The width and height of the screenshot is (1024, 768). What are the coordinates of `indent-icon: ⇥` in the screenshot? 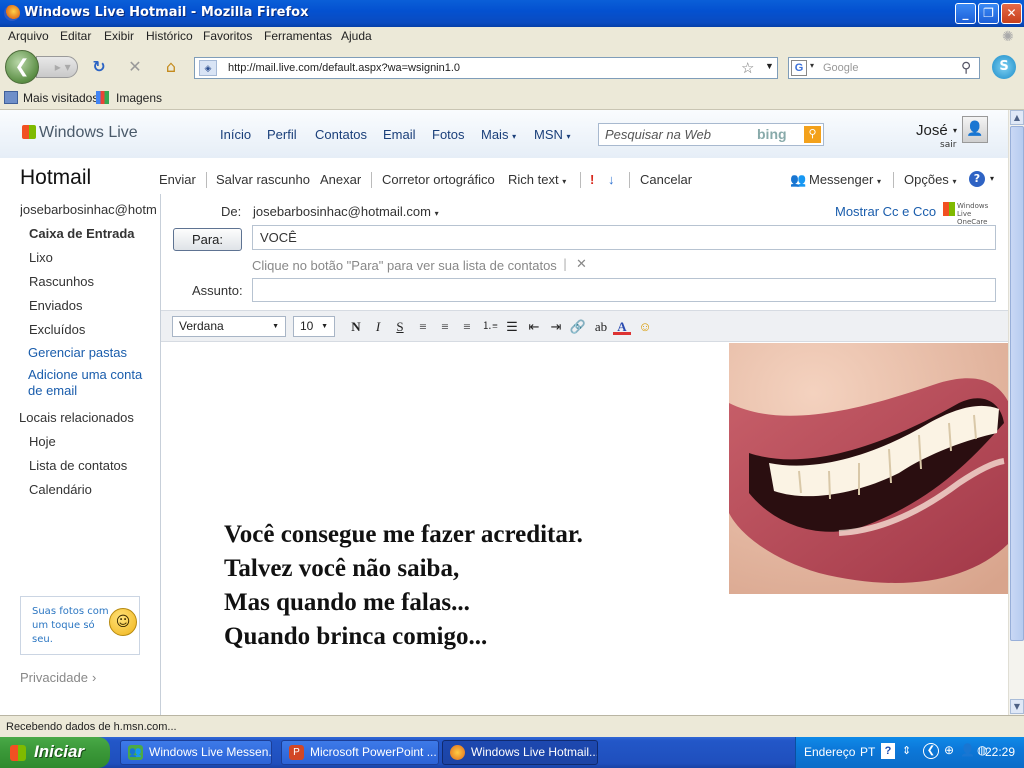 It's located at (556, 327).